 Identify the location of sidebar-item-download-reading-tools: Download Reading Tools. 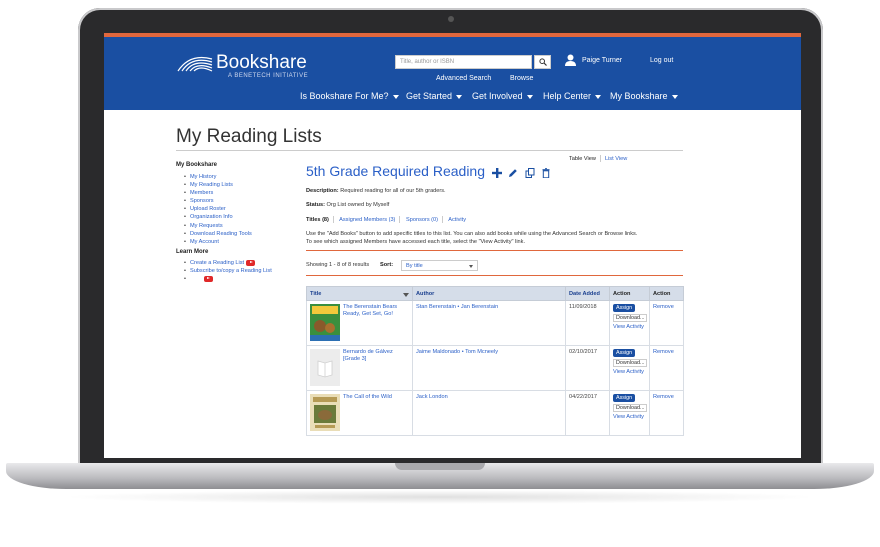
(218, 234).